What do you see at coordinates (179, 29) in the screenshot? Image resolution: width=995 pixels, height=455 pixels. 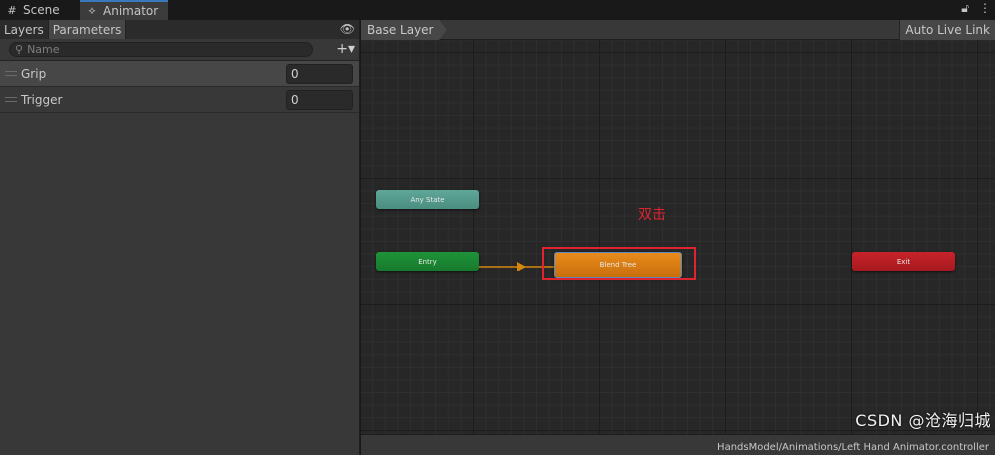 I see `panel-subtabs: Layers Parameters 👁︎` at bounding box center [179, 29].